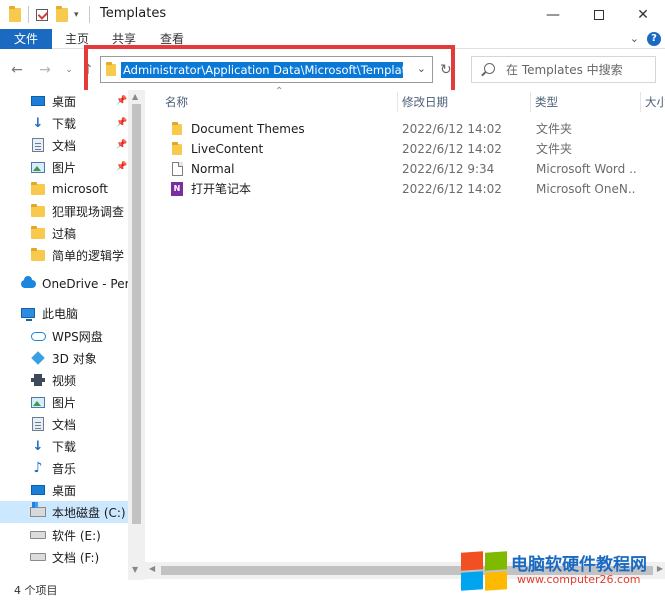 Image resolution: width=665 pixels, height=600 pixels. I want to click on sidebar-item-label: 犯罪现场调查, so click(88, 211).